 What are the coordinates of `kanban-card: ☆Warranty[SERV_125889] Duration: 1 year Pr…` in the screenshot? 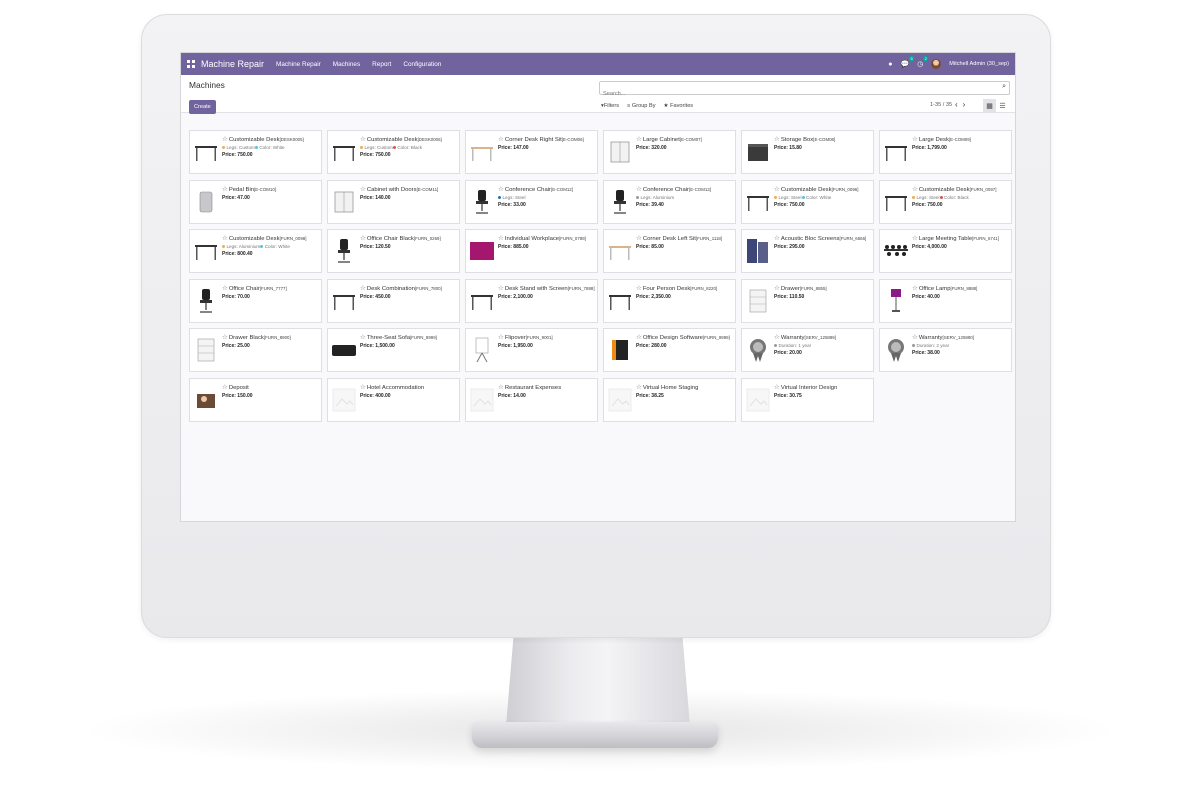 It's located at (807, 350).